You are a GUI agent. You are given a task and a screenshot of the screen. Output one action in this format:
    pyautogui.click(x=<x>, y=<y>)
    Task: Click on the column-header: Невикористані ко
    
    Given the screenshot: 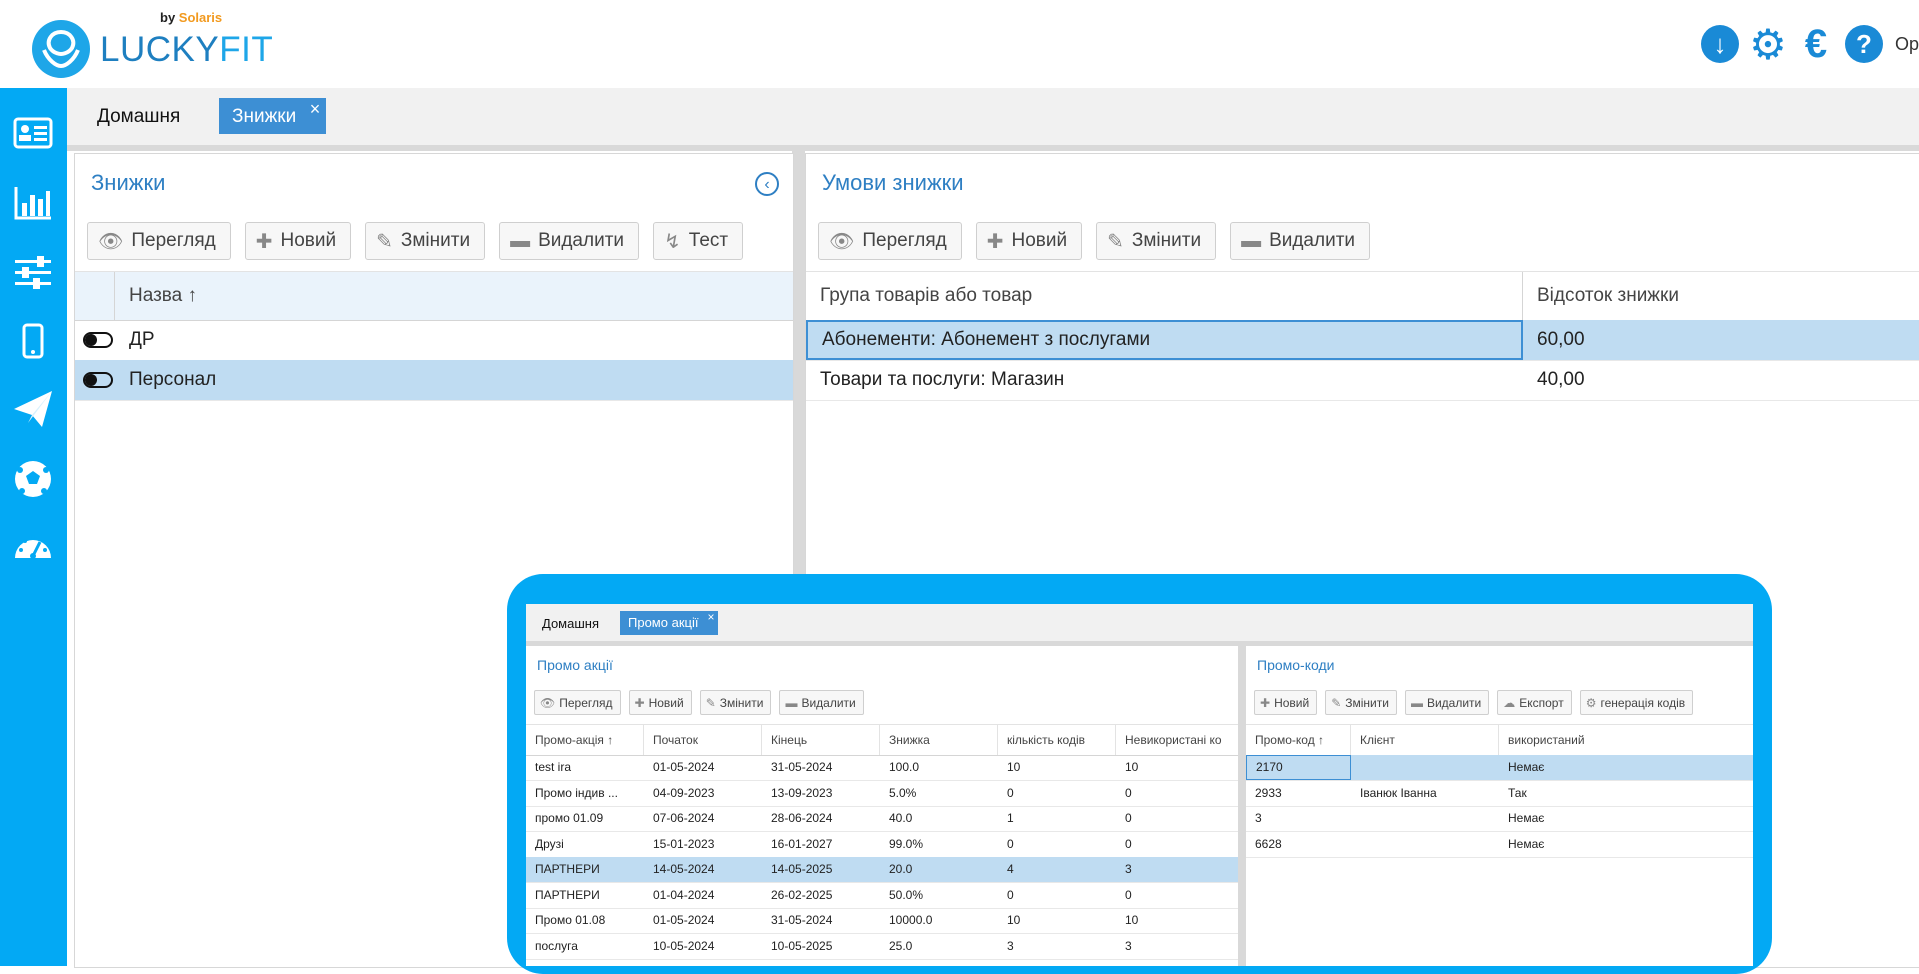 What is the action you would take?
    pyautogui.click(x=1177, y=740)
    